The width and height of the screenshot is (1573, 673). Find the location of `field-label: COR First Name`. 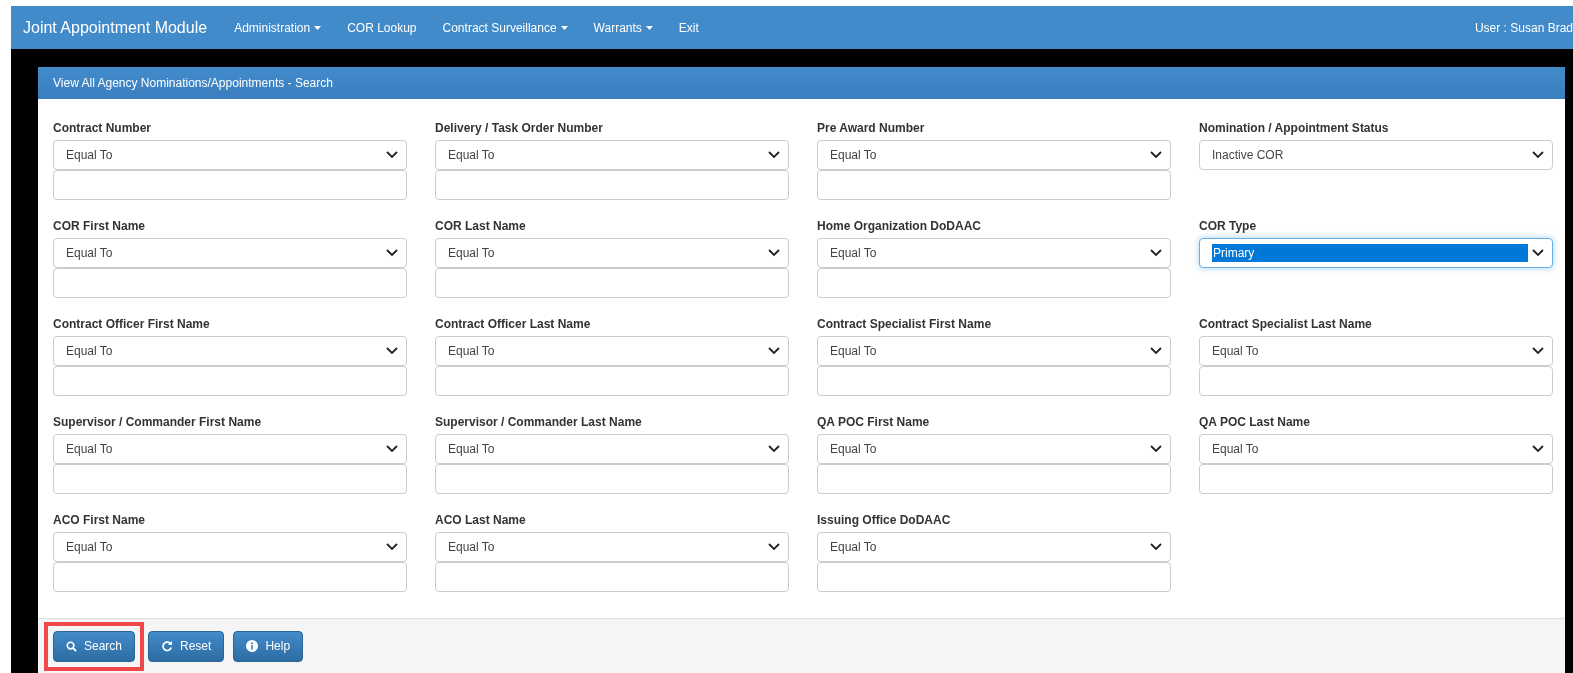

field-label: COR First Name is located at coordinates (100, 226).